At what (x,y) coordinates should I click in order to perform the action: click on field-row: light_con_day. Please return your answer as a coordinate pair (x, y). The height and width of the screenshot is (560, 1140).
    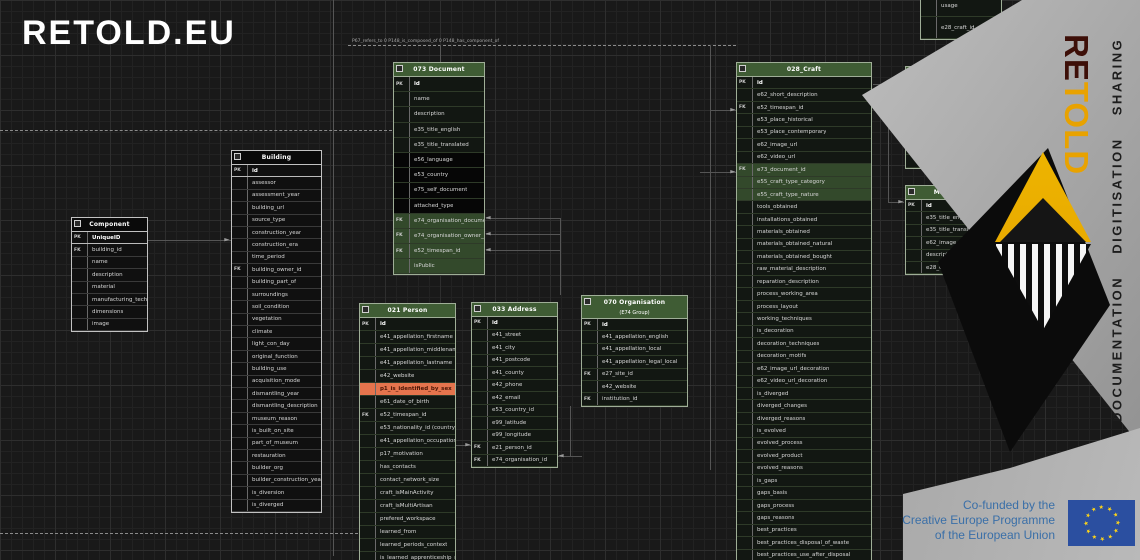
    Looking at the image, I should click on (276, 344).